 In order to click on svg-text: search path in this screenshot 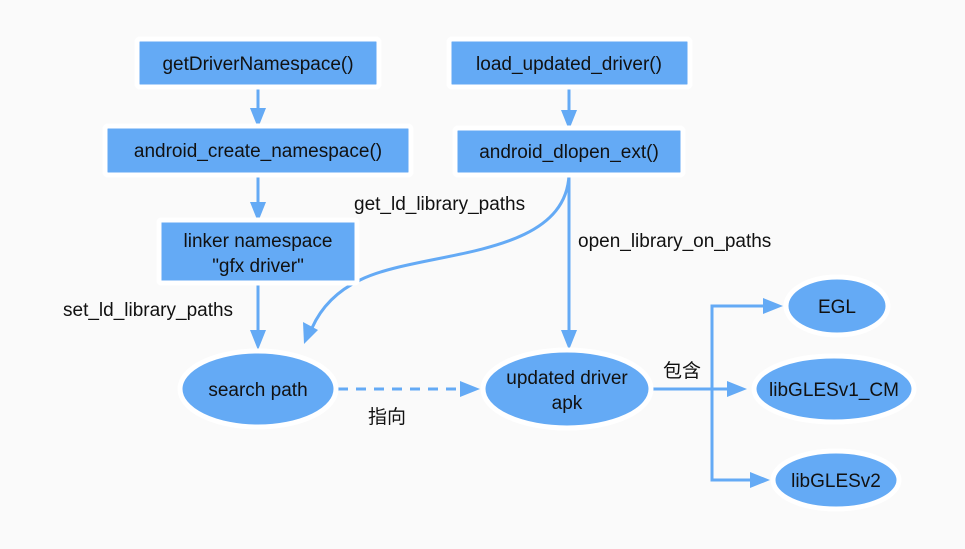, I will do `click(257, 390)`.